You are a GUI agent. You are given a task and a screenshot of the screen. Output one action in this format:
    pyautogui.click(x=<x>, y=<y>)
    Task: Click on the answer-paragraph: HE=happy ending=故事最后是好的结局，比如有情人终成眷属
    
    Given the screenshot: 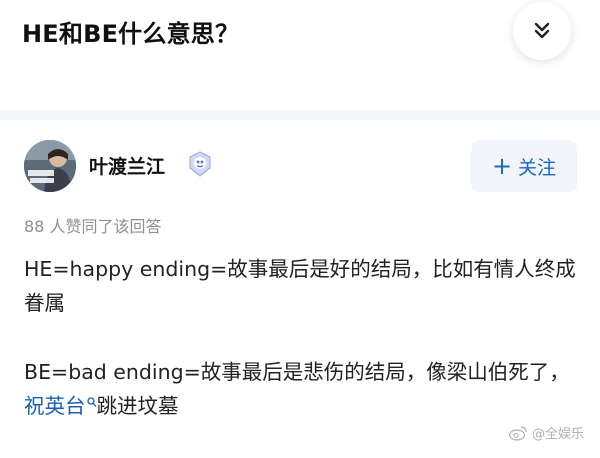 What is the action you would take?
    pyautogui.click(x=300, y=286)
    